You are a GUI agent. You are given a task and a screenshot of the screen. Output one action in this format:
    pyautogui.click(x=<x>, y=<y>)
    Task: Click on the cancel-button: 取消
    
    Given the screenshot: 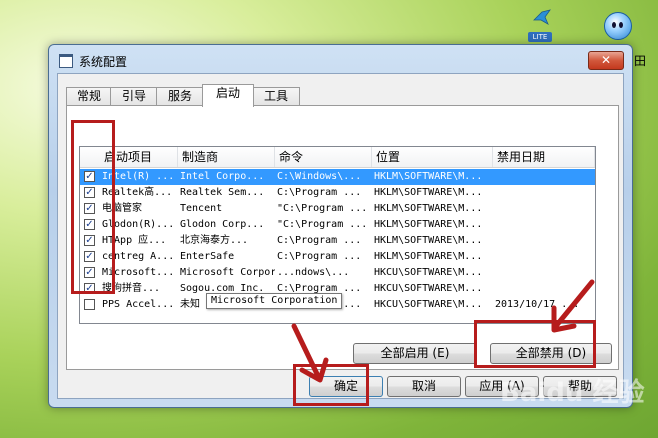 What is the action you would take?
    pyautogui.click(x=424, y=386)
    